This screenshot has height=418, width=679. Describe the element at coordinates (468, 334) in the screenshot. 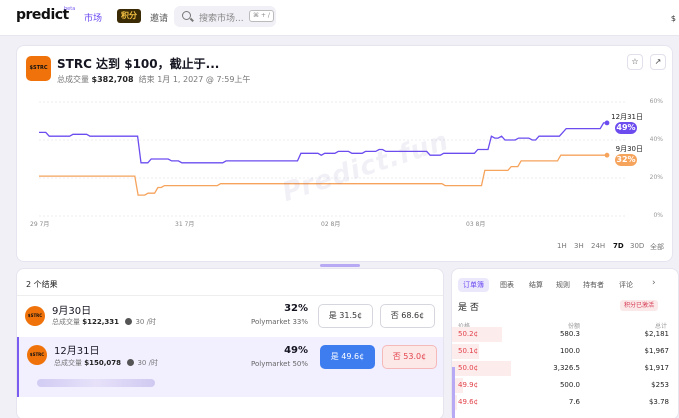

I see `order-price: 50.2¢` at that location.